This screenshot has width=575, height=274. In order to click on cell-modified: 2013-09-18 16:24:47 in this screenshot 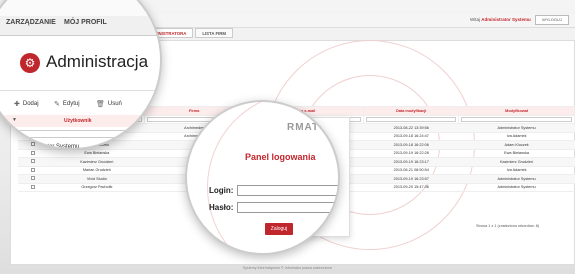, I will do `click(411, 136)`.